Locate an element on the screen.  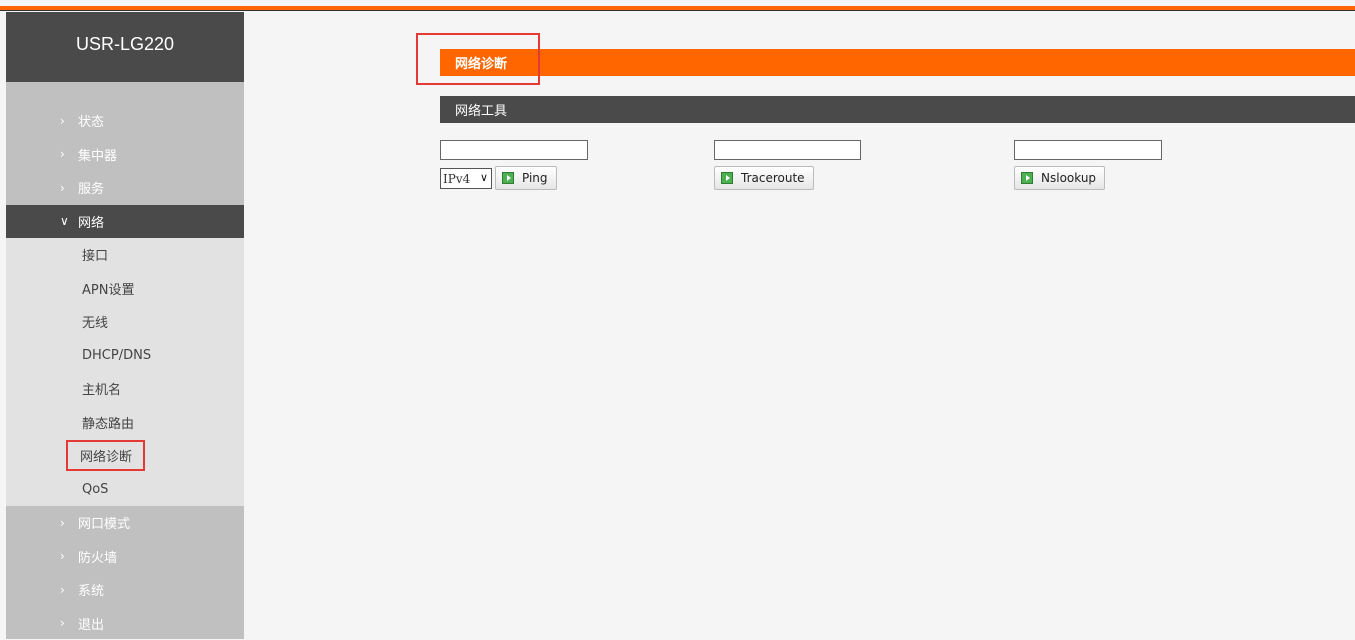
title-highlight-box is located at coordinates (478, 59).